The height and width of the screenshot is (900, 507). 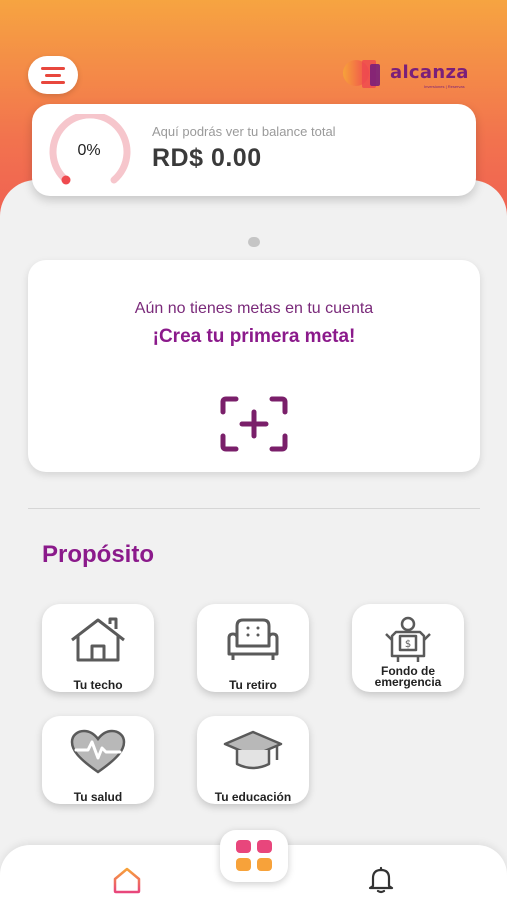 I want to click on purpose-tile-tu-salud: Tu salud, so click(x=98, y=760).